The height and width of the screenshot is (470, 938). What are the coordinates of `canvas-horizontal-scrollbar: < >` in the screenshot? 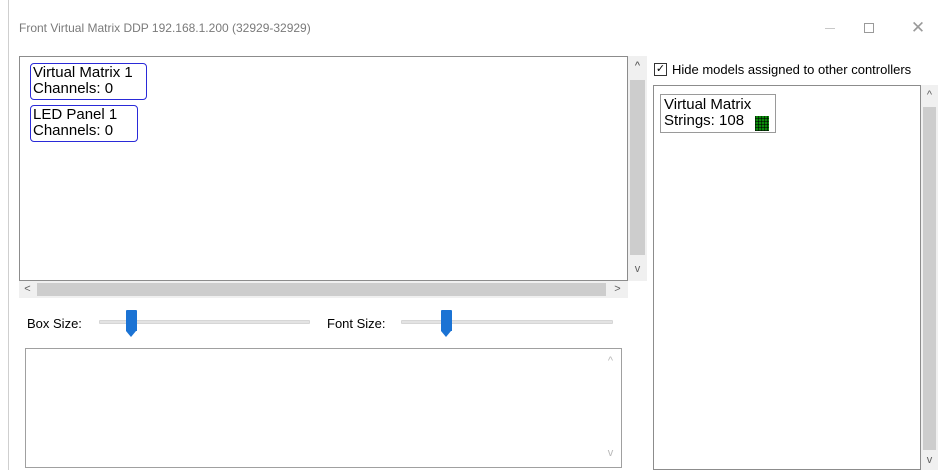 It's located at (323, 289).